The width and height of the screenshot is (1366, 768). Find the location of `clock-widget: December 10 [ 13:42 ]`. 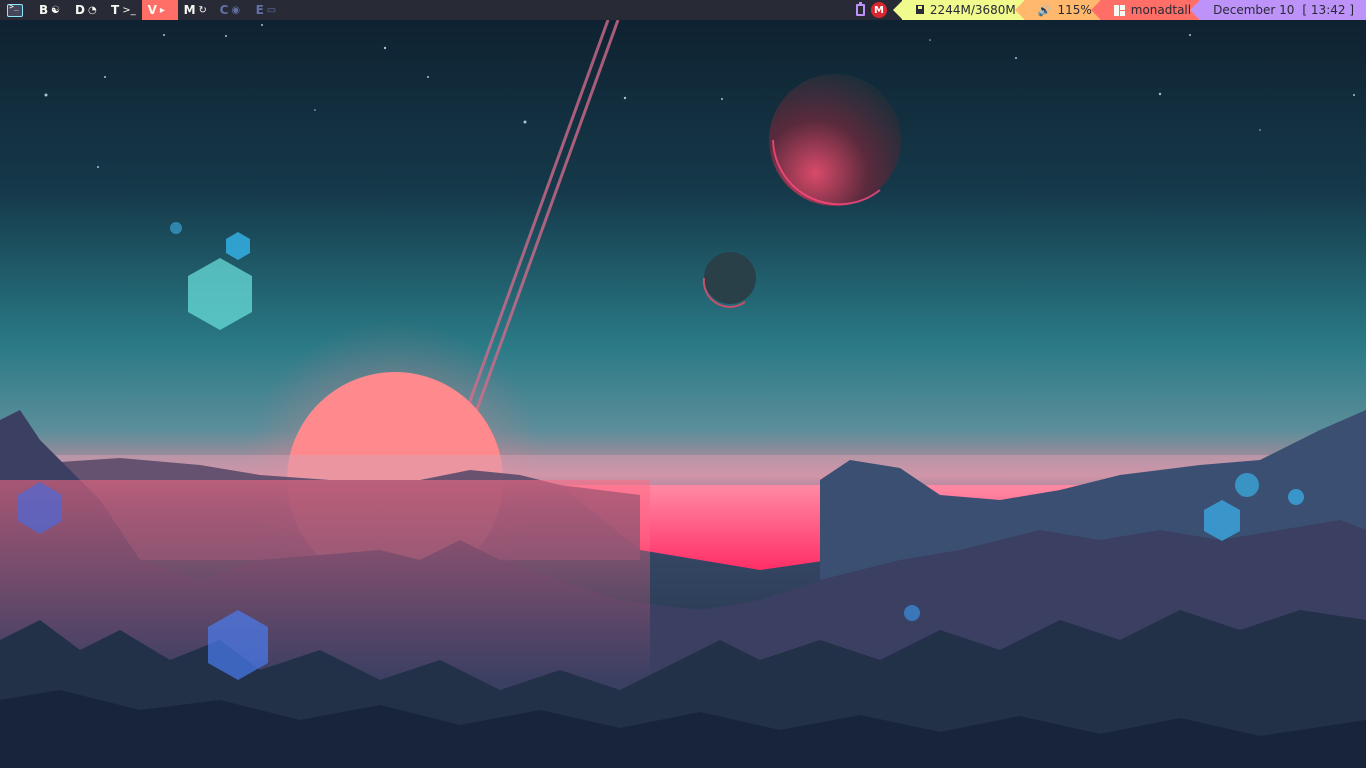

clock-widget: December 10 [ 13:42 ] is located at coordinates (1278, 10).